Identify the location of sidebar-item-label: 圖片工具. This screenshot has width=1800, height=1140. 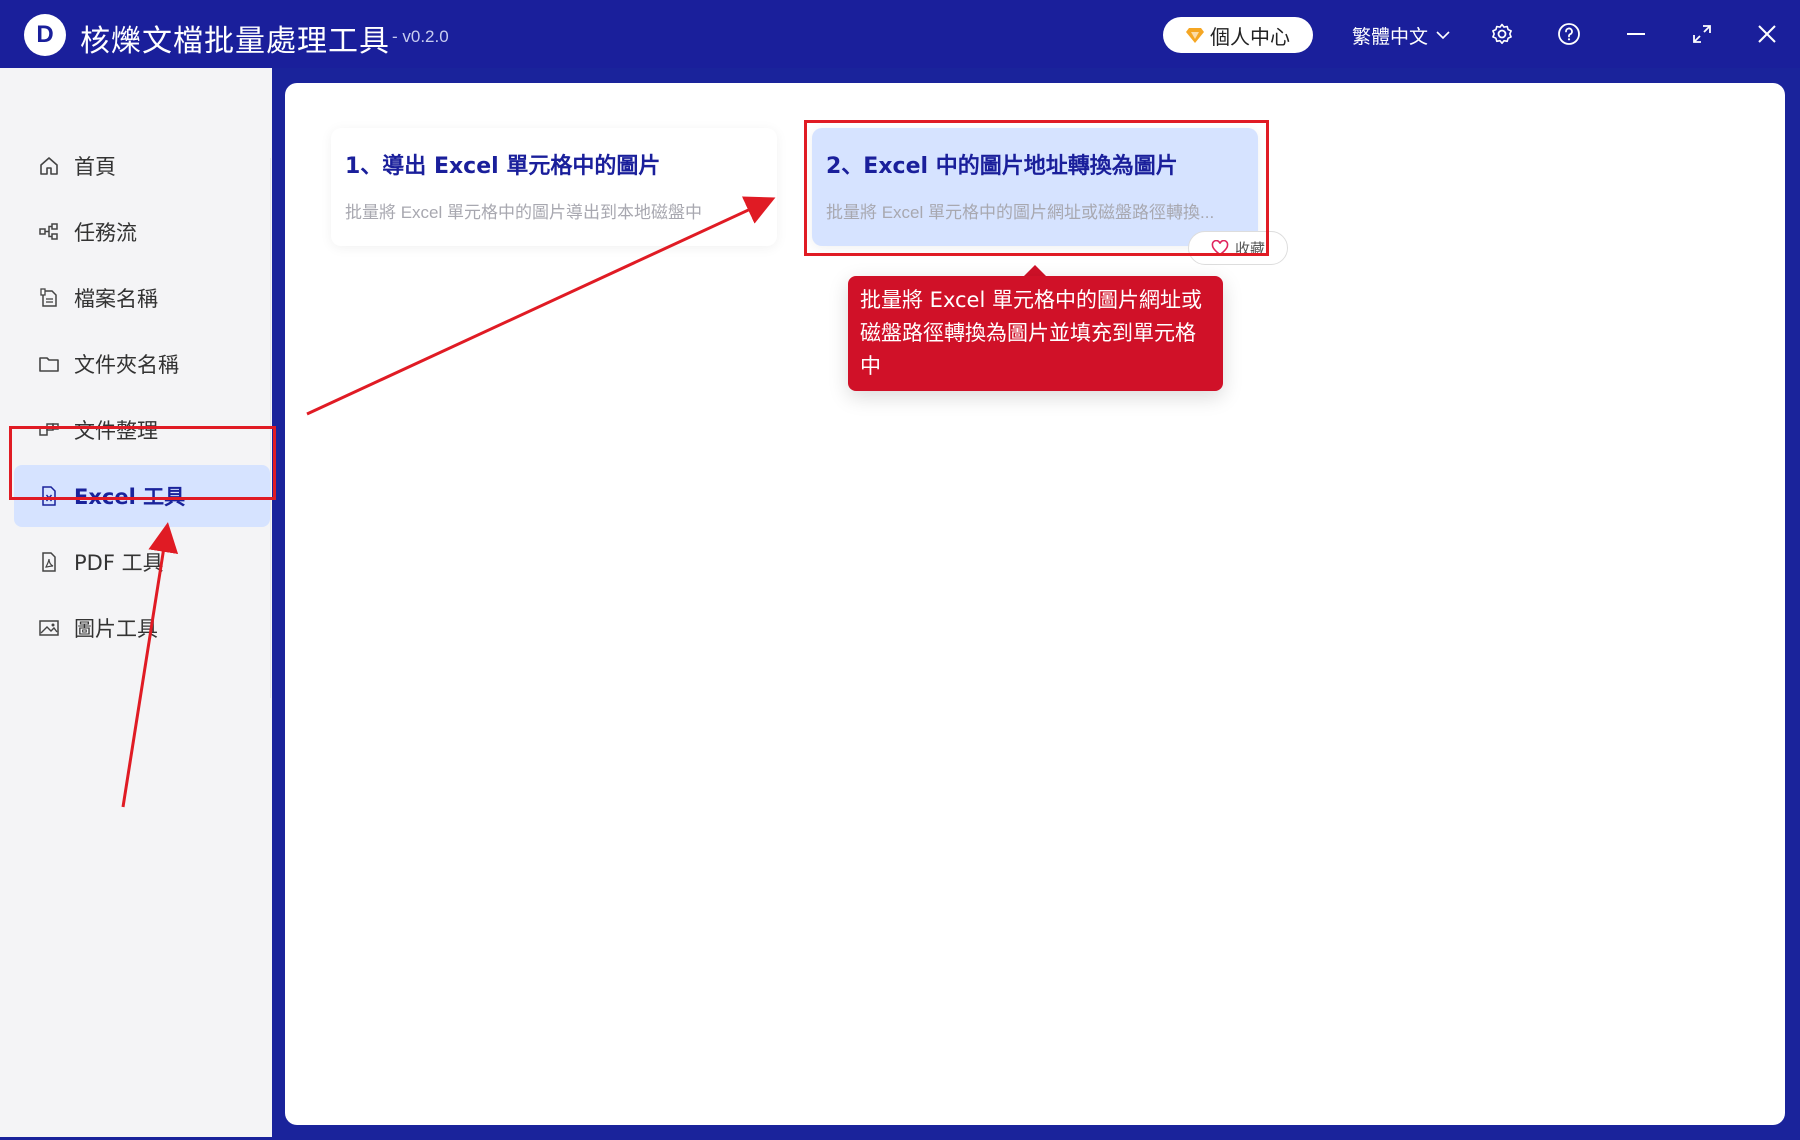
(116, 629).